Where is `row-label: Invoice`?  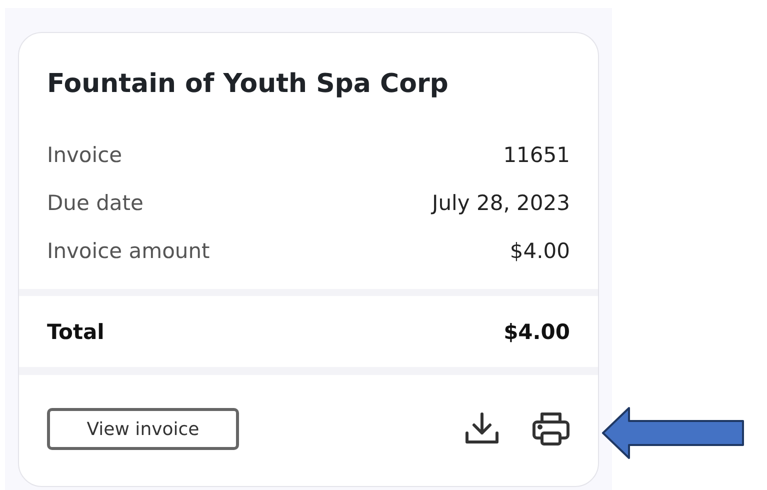 row-label: Invoice is located at coordinates (84, 155).